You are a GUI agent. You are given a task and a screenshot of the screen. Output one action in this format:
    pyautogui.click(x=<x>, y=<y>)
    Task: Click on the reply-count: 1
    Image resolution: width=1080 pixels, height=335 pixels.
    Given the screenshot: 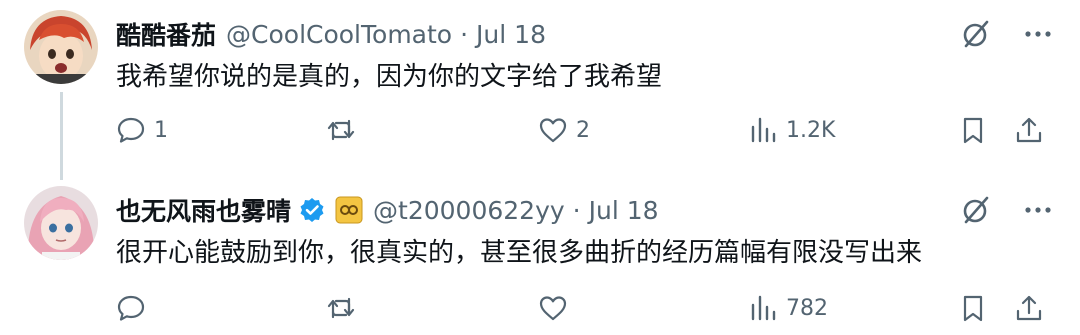 What is the action you would take?
    pyautogui.click(x=161, y=130)
    